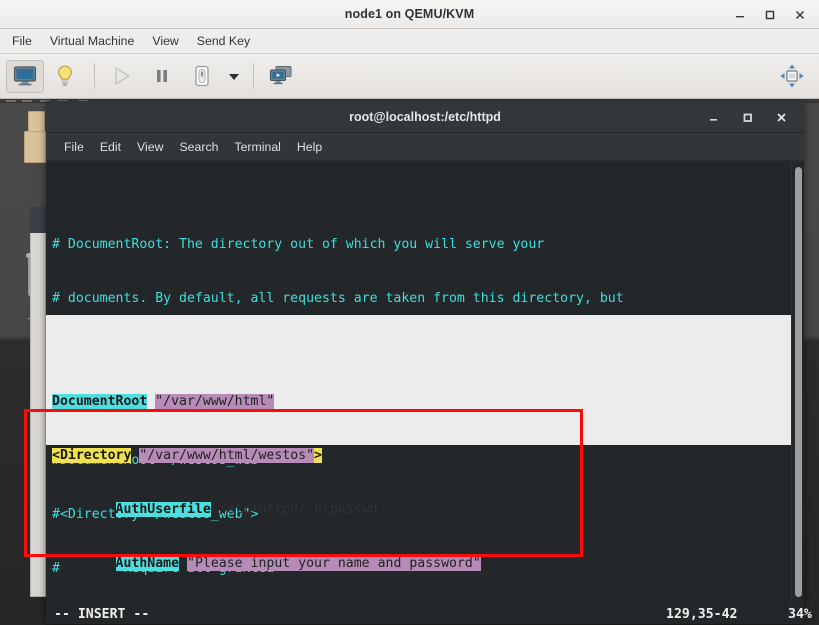 This screenshot has width=819, height=625. I want to click on terminal-maximize-button, so click(747, 117).